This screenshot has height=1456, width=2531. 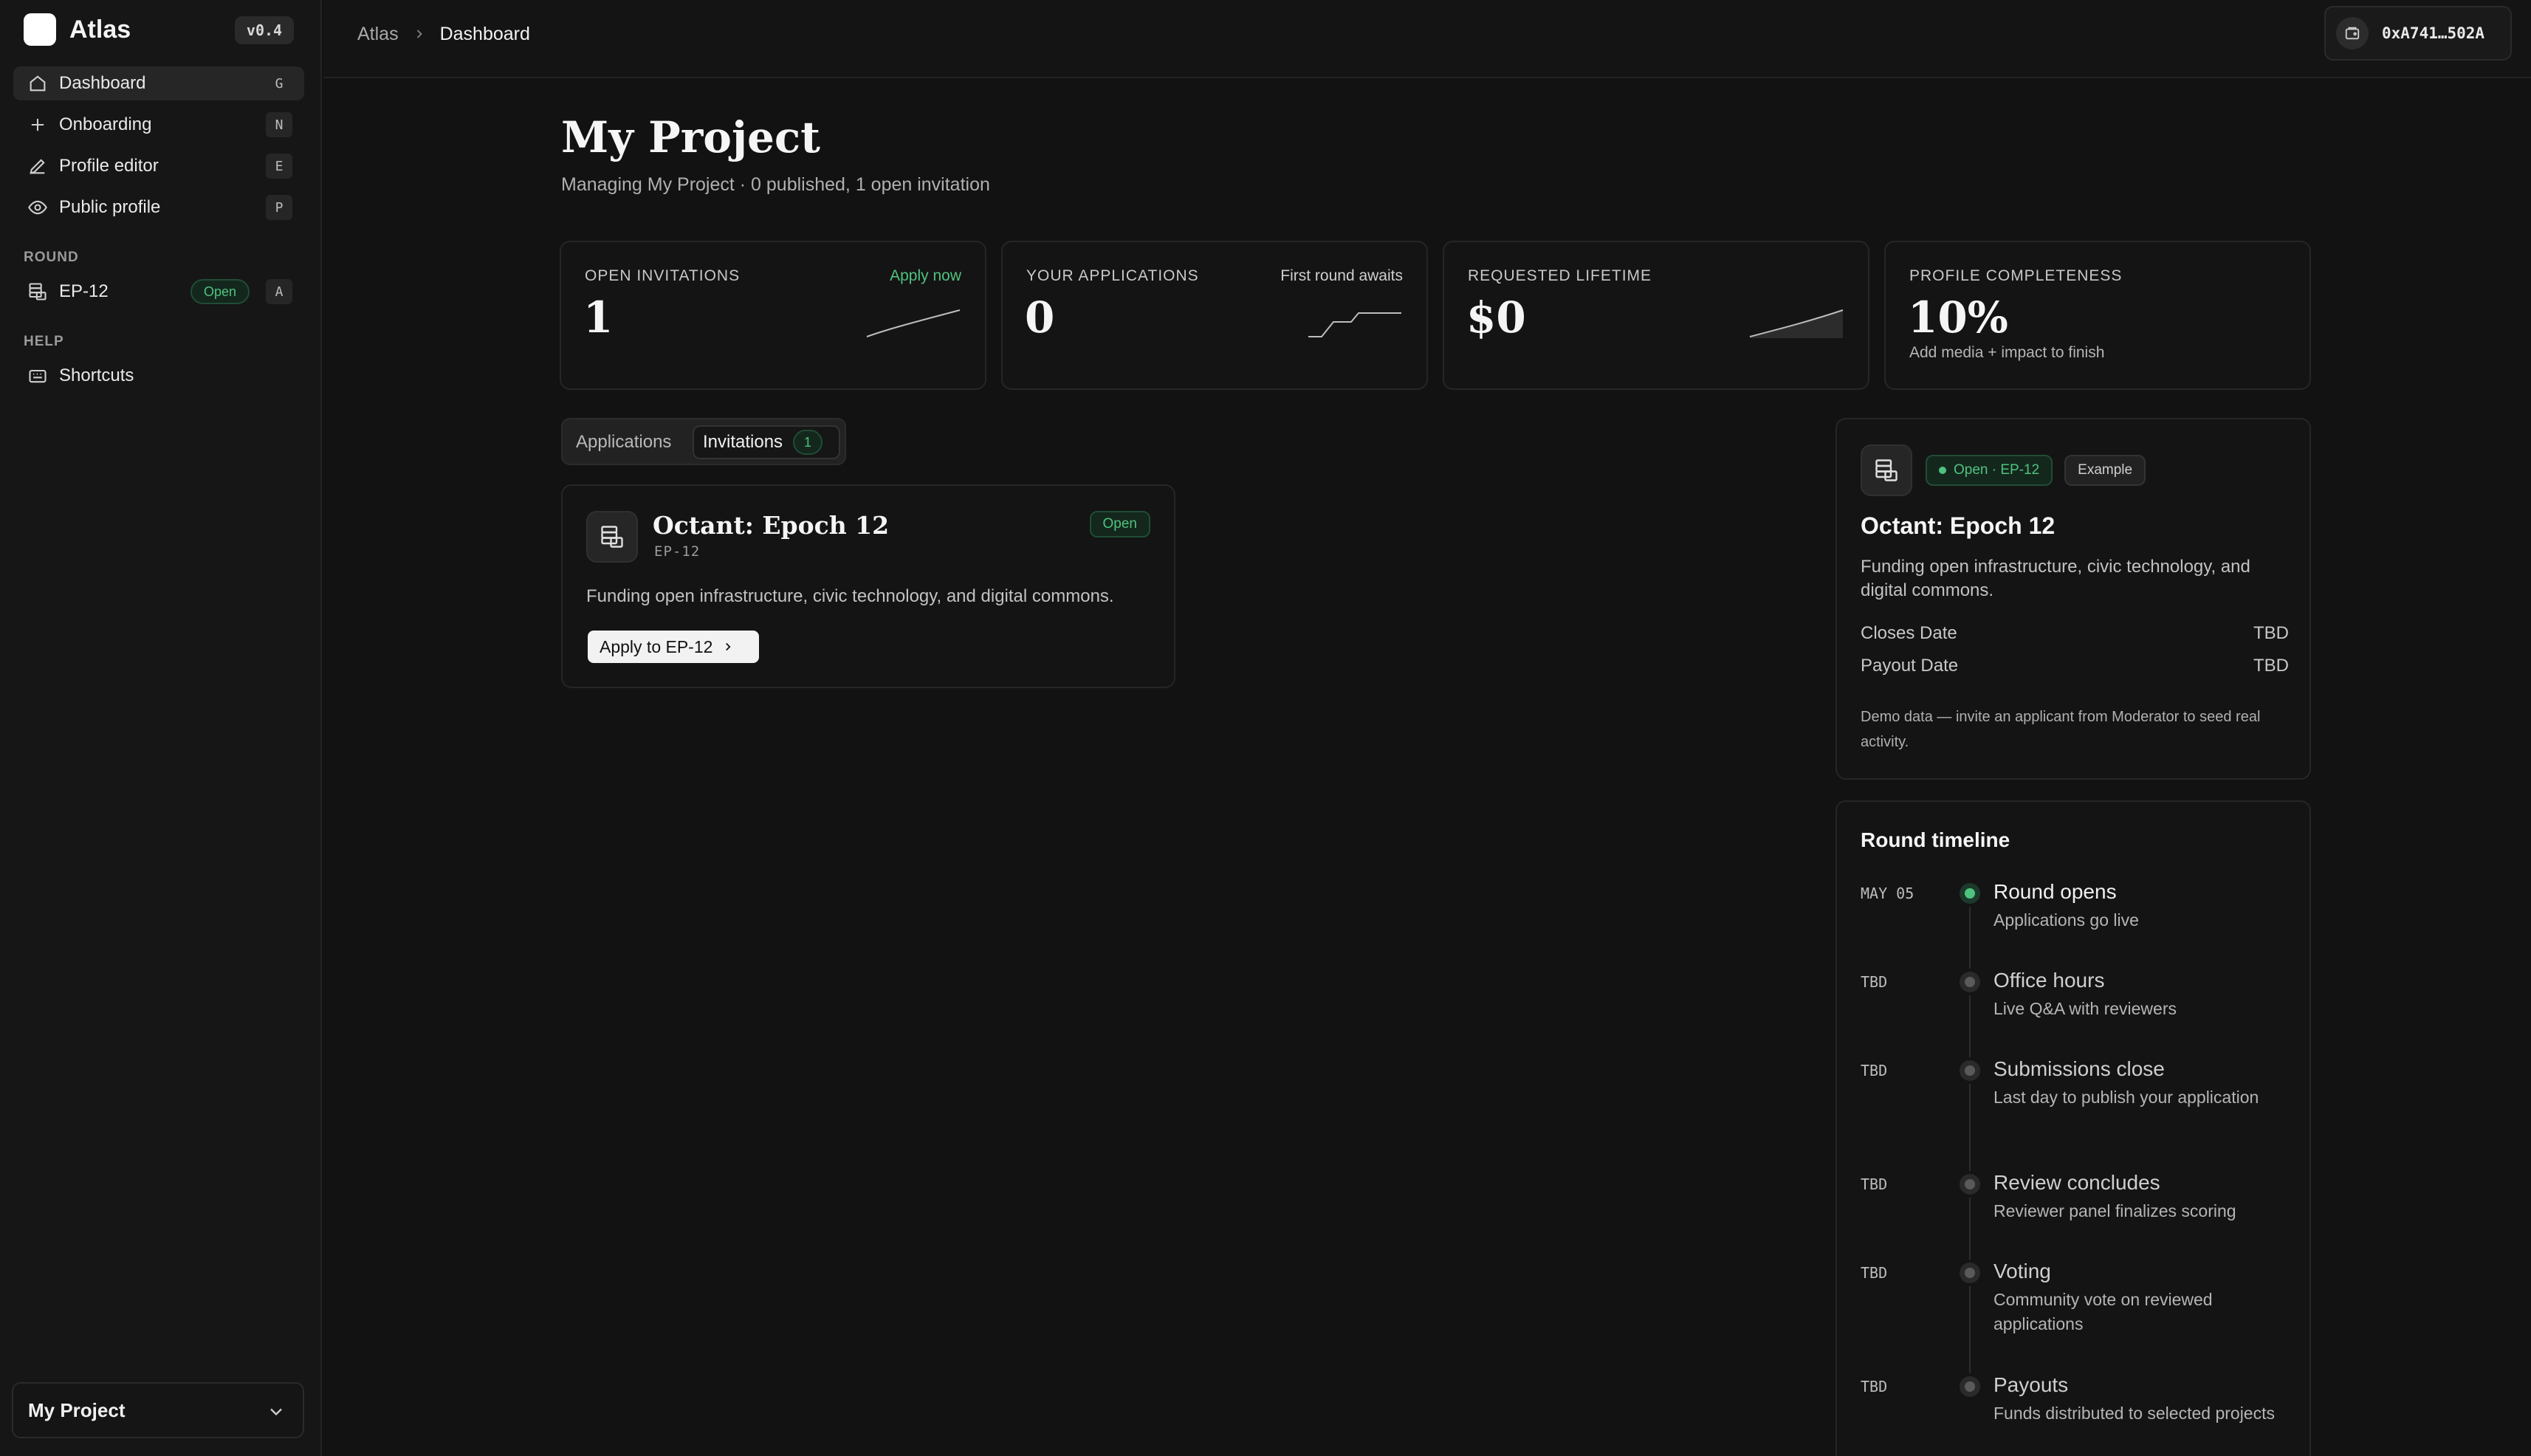 I want to click on apply-now-link: Apply now, so click(x=925, y=276).